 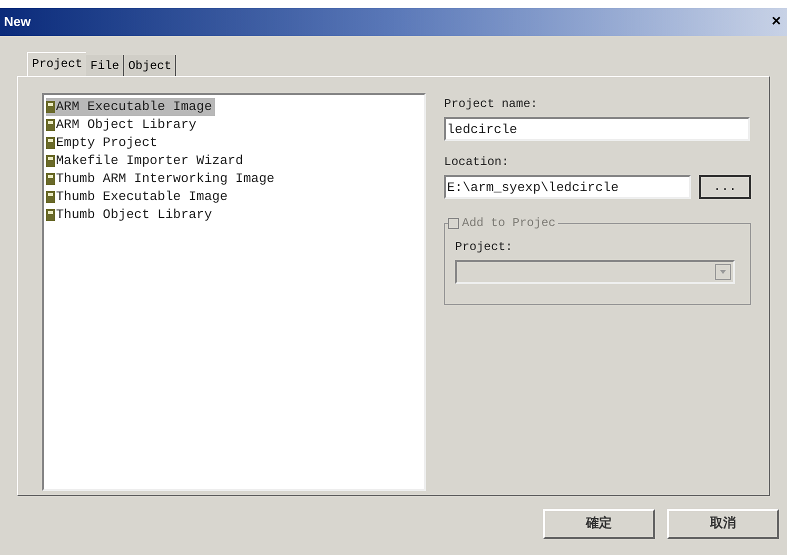 I want to click on list-item: ARM Executable Image, so click(x=131, y=107).